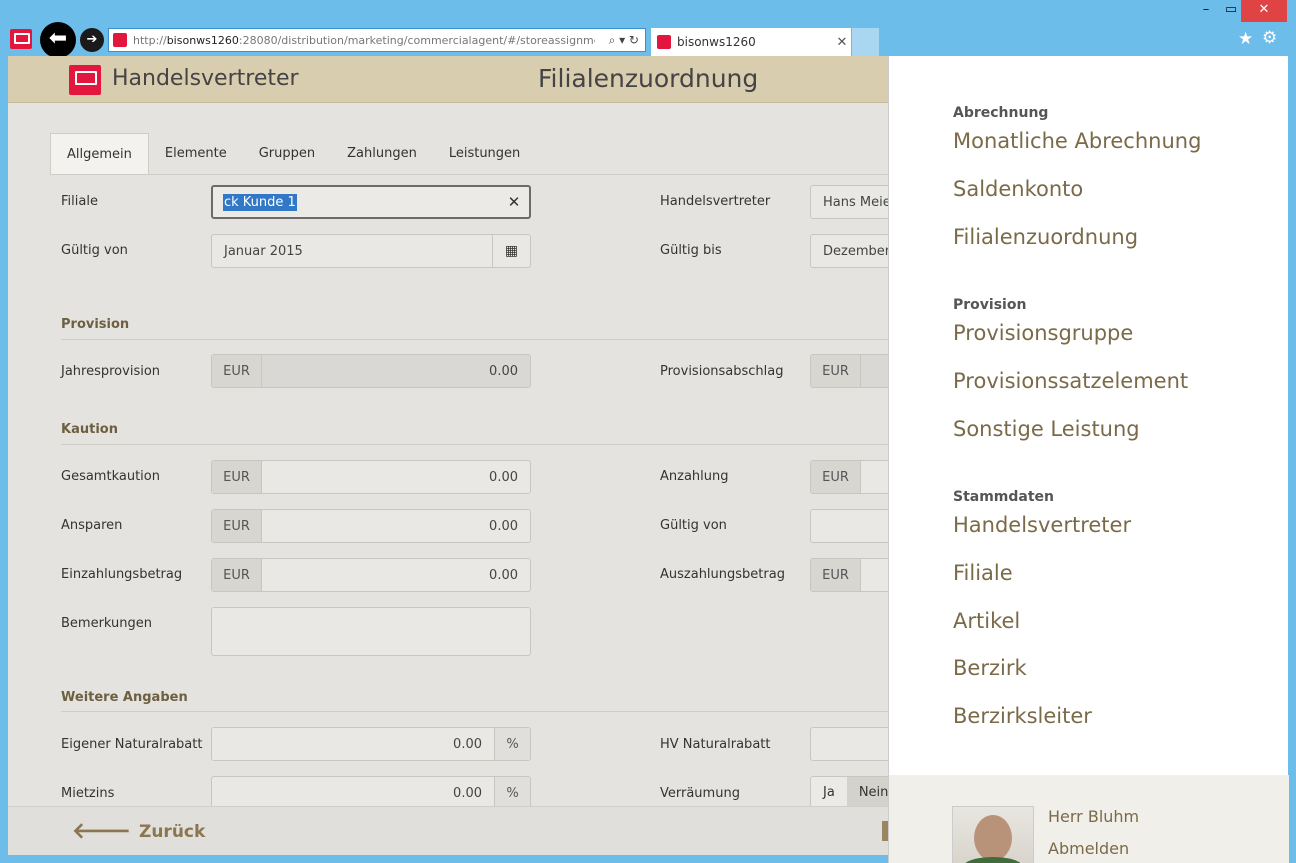 The height and width of the screenshot is (863, 1296). I want to click on menu-item-filiale: Filiale, so click(983, 573).